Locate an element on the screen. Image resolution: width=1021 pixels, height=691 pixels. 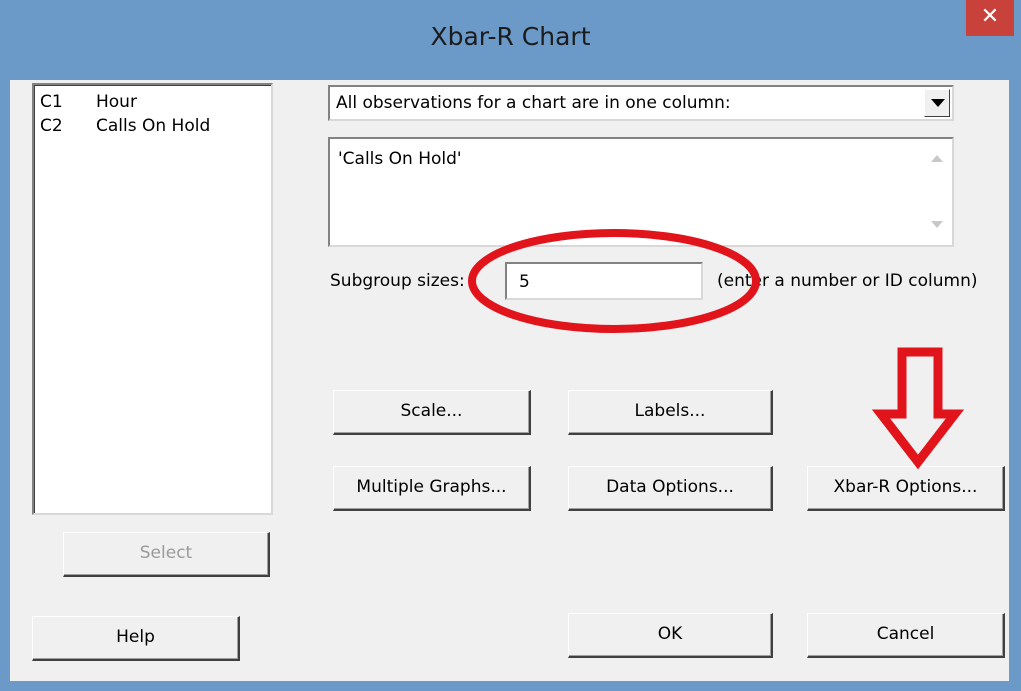
columns-scrollbar is located at coordinates (937, 192).